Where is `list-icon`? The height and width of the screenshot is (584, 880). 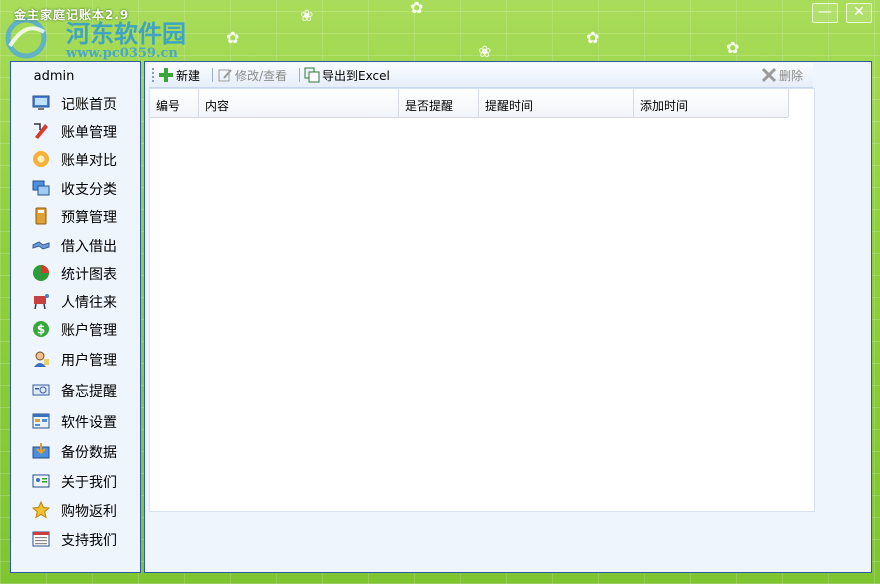
list-icon is located at coordinates (41, 539).